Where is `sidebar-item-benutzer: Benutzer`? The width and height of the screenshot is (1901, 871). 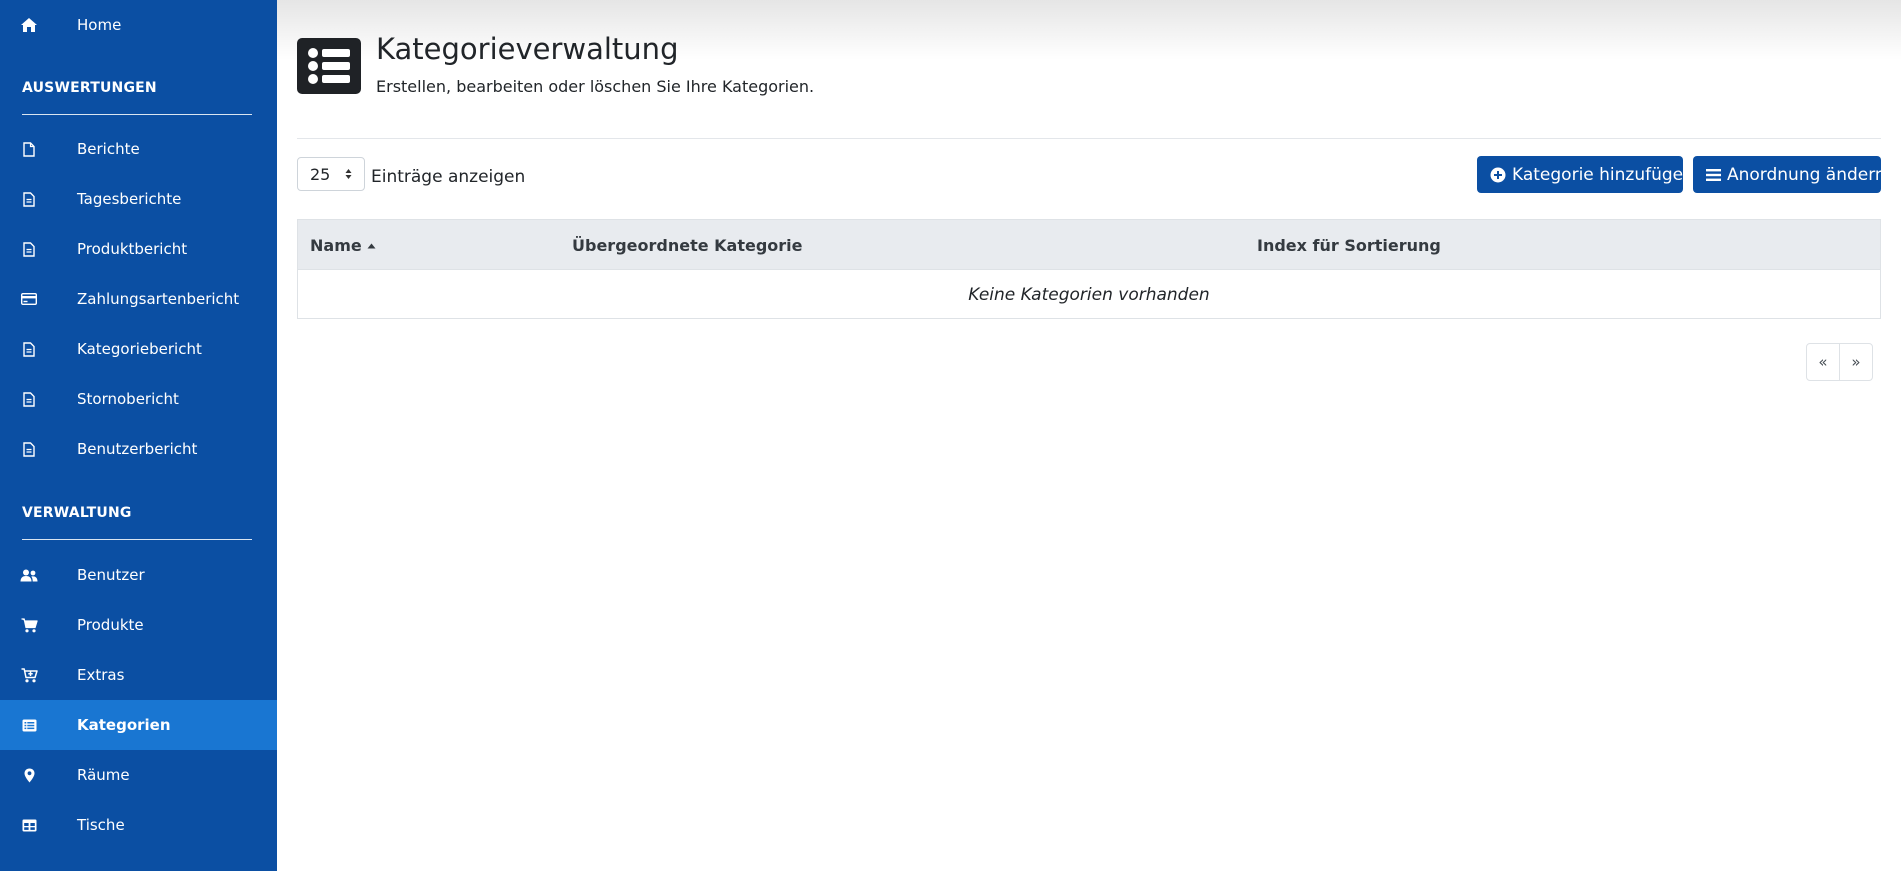
sidebar-item-benutzer: Benutzer is located at coordinates (138, 575).